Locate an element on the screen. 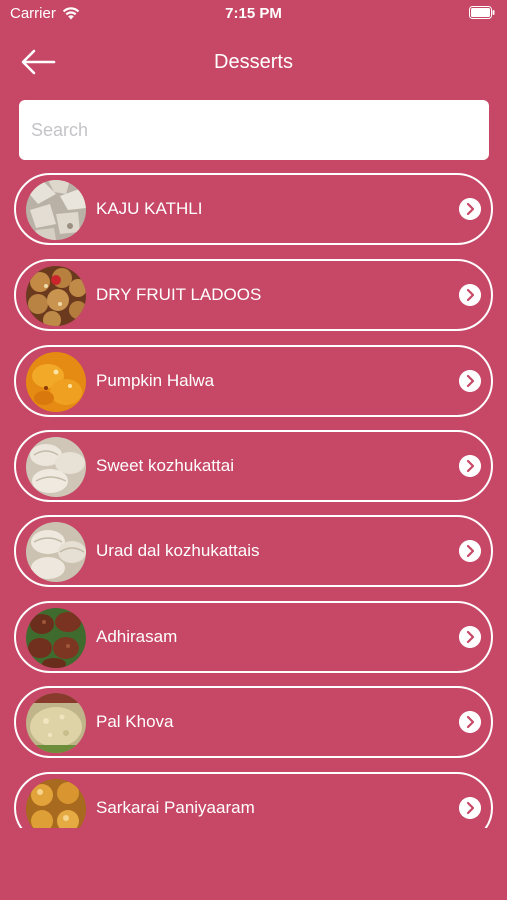 The height and width of the screenshot is (900, 507). list-item: Sarkarai Paniyaaram is located at coordinates (253, 800).